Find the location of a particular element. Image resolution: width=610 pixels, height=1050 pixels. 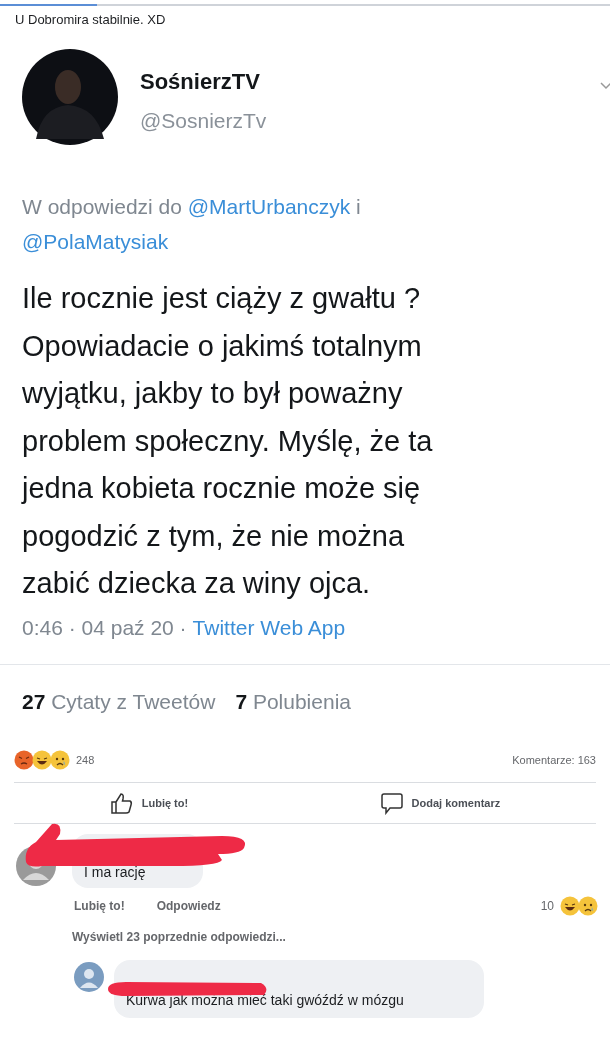

author-handle: @SosnierzTv is located at coordinates (204, 121).